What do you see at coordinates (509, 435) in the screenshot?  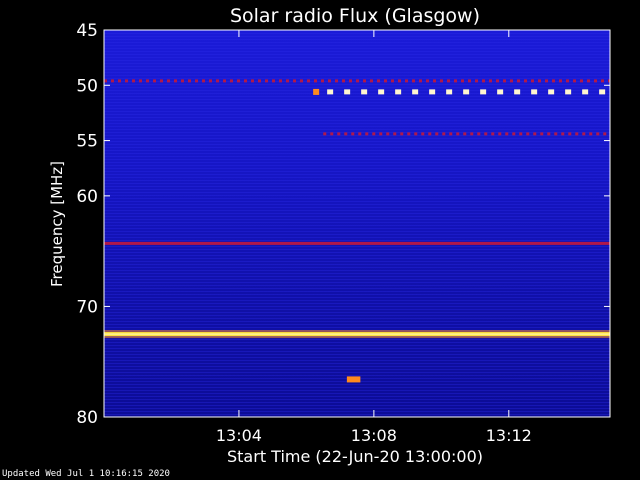 I see `x-tick-label: 13:12` at bounding box center [509, 435].